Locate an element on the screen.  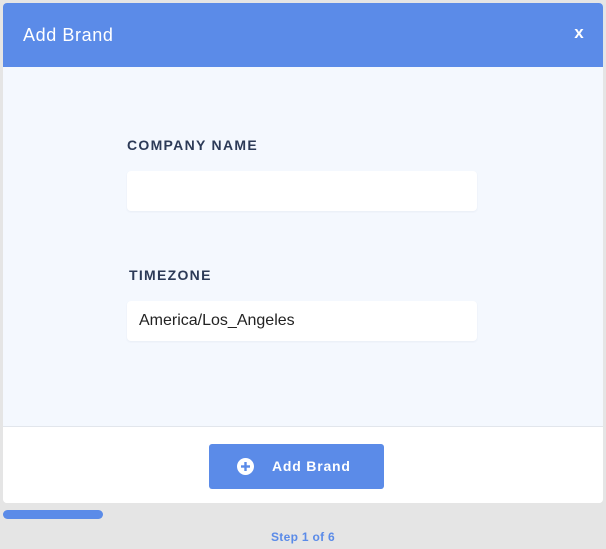
close-button: x is located at coordinates (579, 33).